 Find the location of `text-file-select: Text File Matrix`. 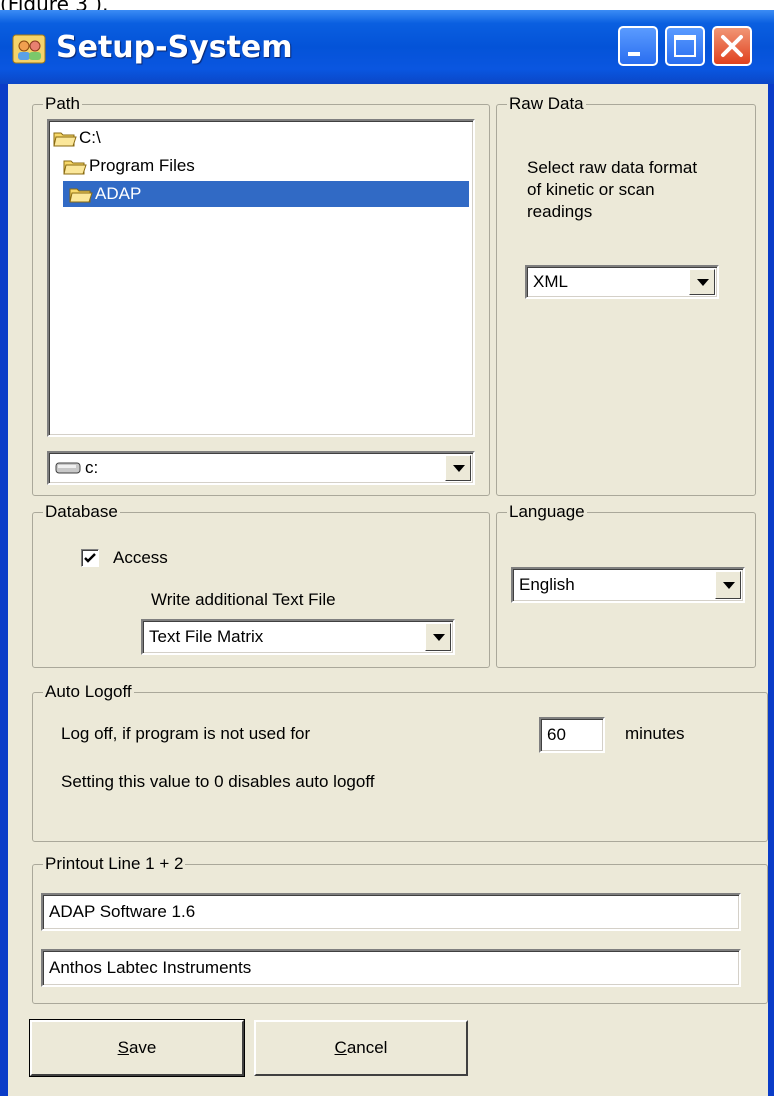

text-file-select: Text File Matrix is located at coordinates (298, 637).